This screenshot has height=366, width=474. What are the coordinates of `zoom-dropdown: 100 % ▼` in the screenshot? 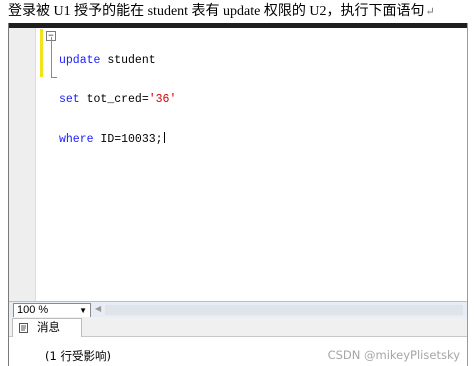 It's located at (52, 310).